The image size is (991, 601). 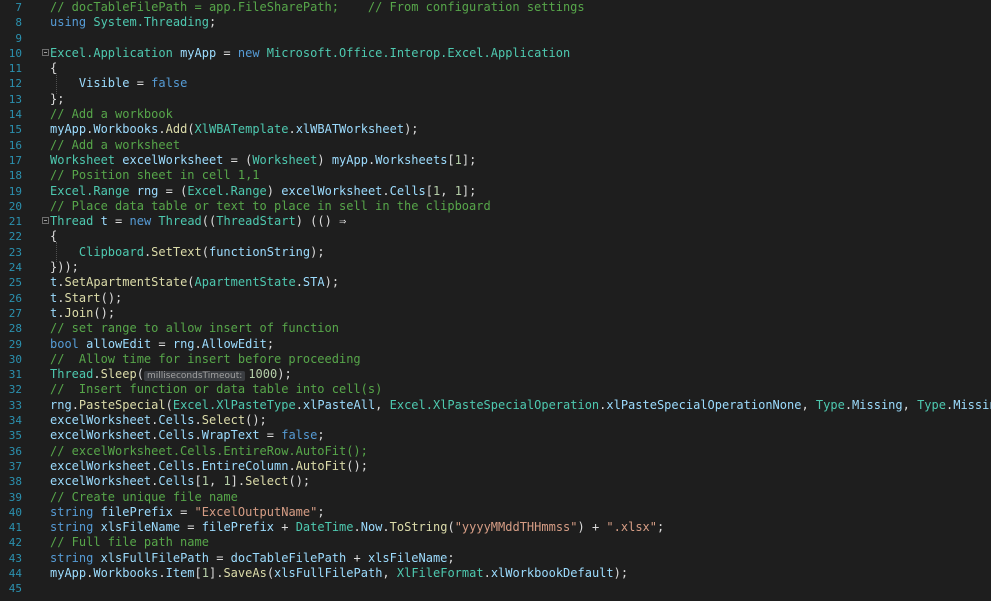 What do you see at coordinates (256, 221) in the screenshot?
I see `code-token: ThreadStart` at bounding box center [256, 221].